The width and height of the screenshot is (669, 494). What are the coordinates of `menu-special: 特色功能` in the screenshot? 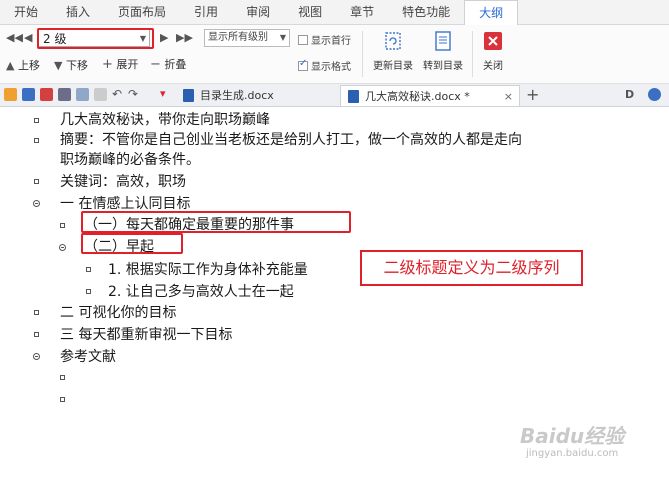 It's located at (426, 12).